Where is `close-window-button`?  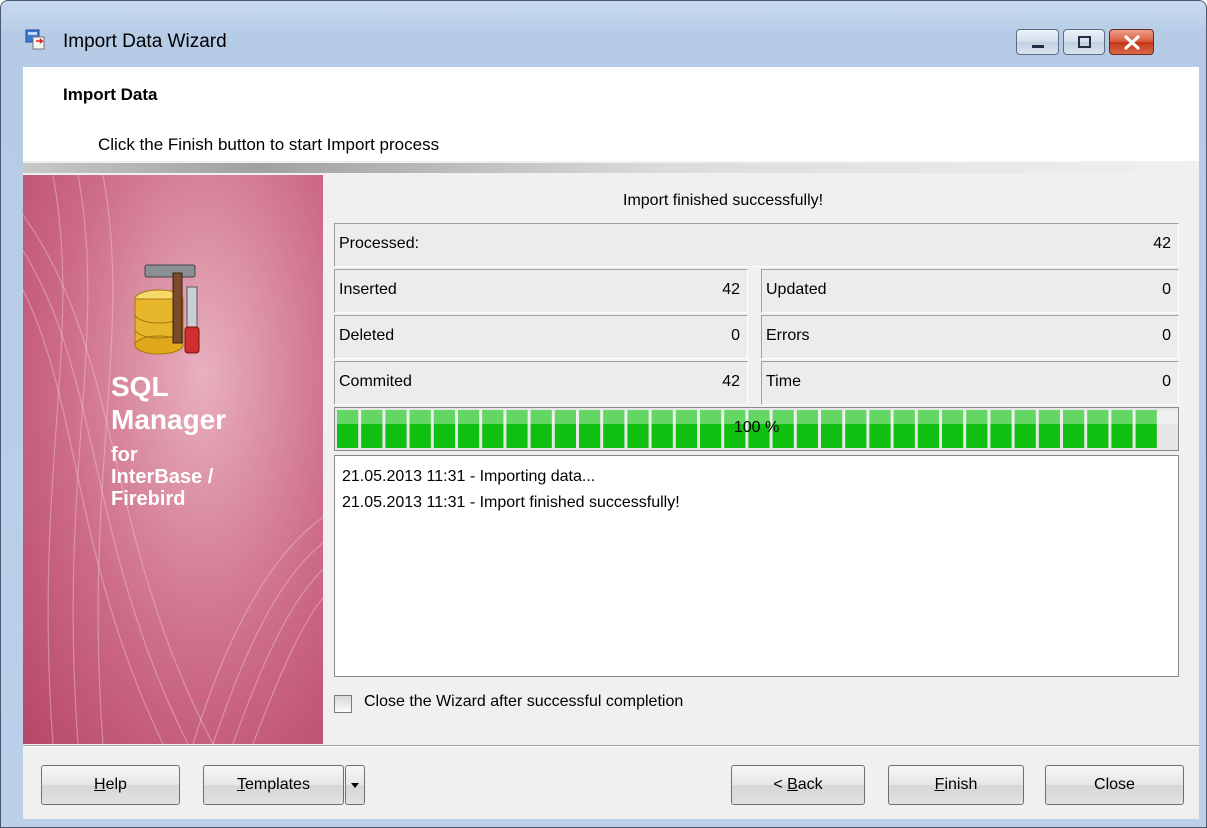 close-window-button is located at coordinates (1131, 42).